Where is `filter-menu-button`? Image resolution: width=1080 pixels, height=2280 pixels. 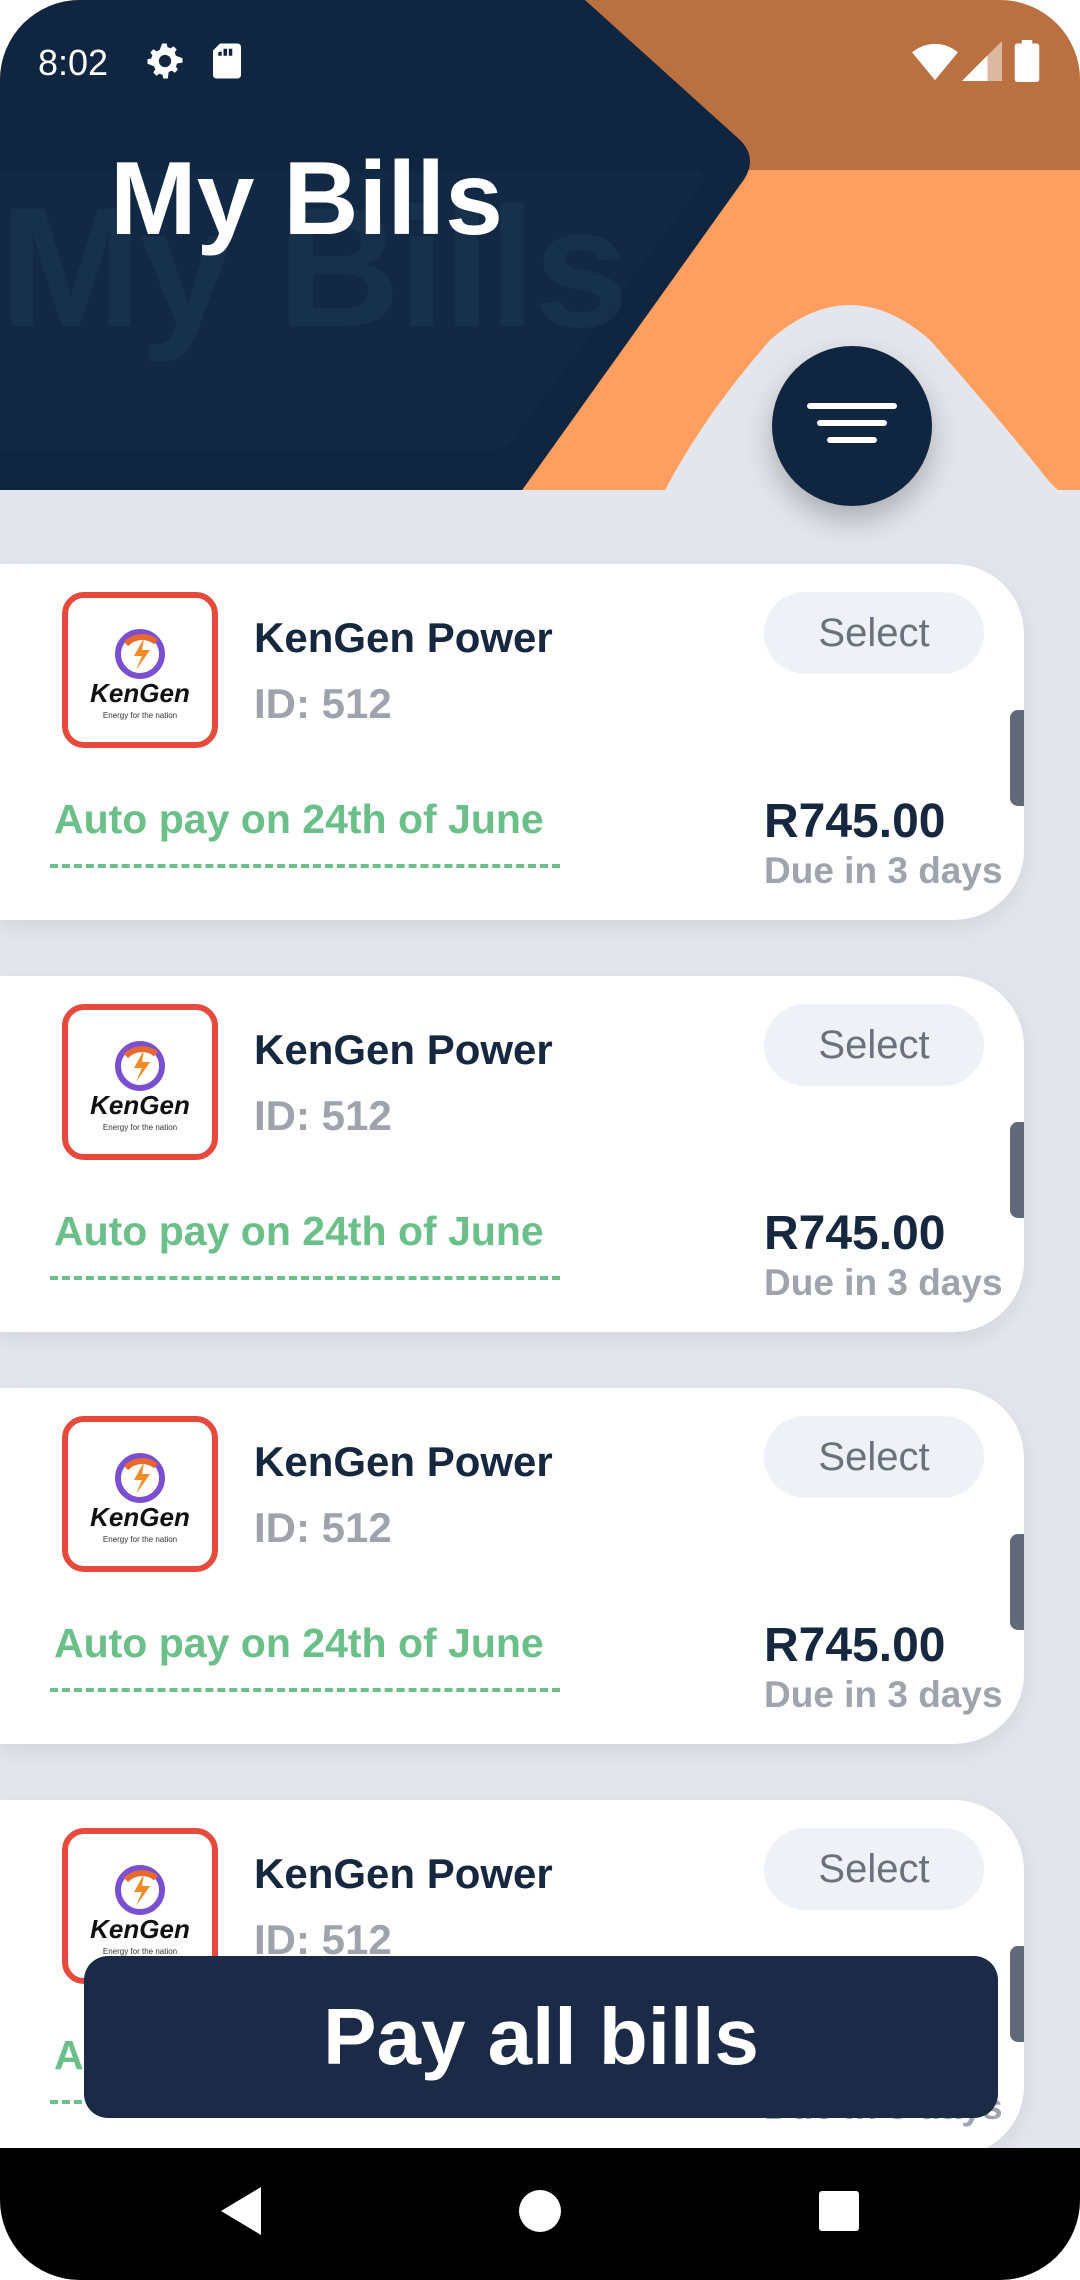 filter-menu-button is located at coordinates (852, 426).